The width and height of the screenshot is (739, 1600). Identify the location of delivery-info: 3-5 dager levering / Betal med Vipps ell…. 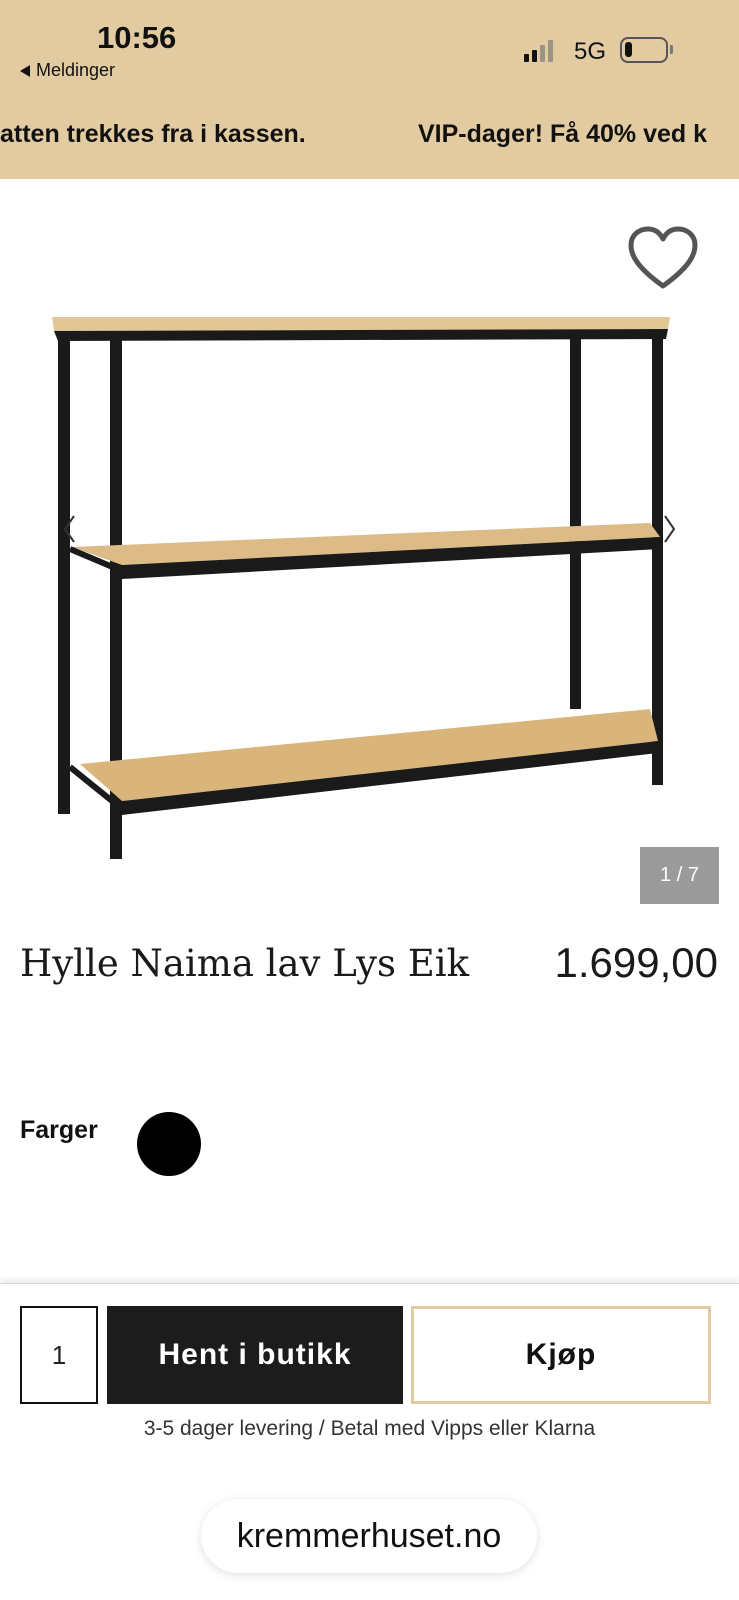
(369, 1428).